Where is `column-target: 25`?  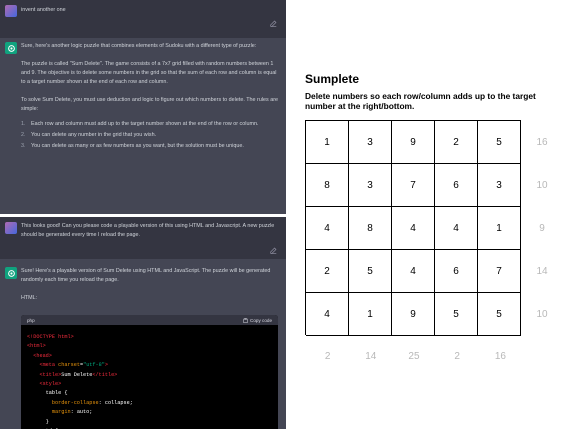 column-target: 25 is located at coordinates (414, 356).